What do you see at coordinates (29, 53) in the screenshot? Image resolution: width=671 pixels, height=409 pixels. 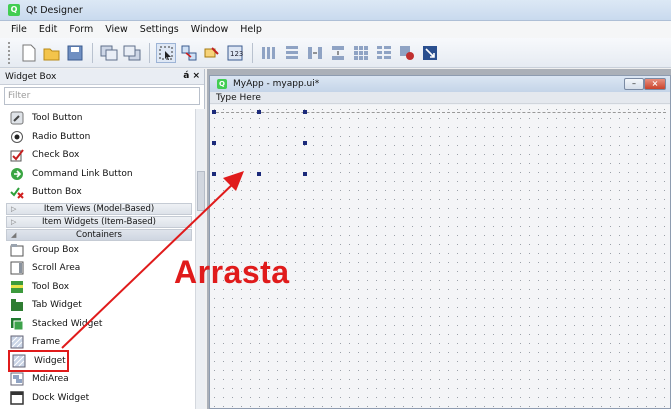 I see `new-file-icon` at bounding box center [29, 53].